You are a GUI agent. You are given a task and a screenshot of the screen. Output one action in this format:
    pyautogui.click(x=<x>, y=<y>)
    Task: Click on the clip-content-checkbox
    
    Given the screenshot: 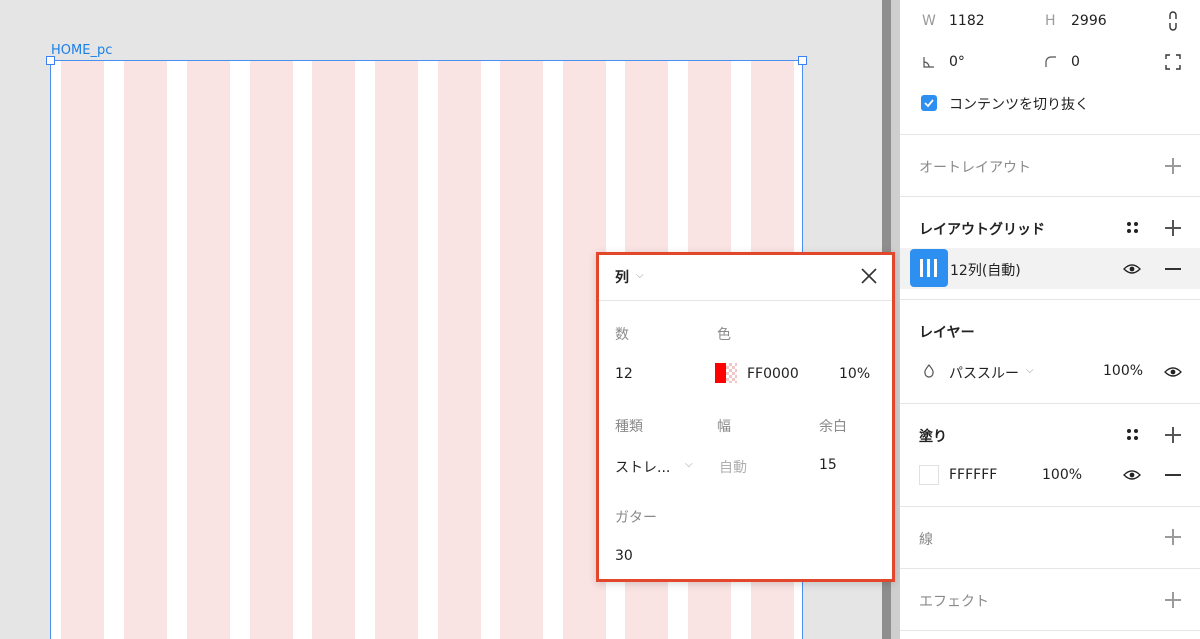 What is the action you would take?
    pyautogui.click(x=929, y=103)
    